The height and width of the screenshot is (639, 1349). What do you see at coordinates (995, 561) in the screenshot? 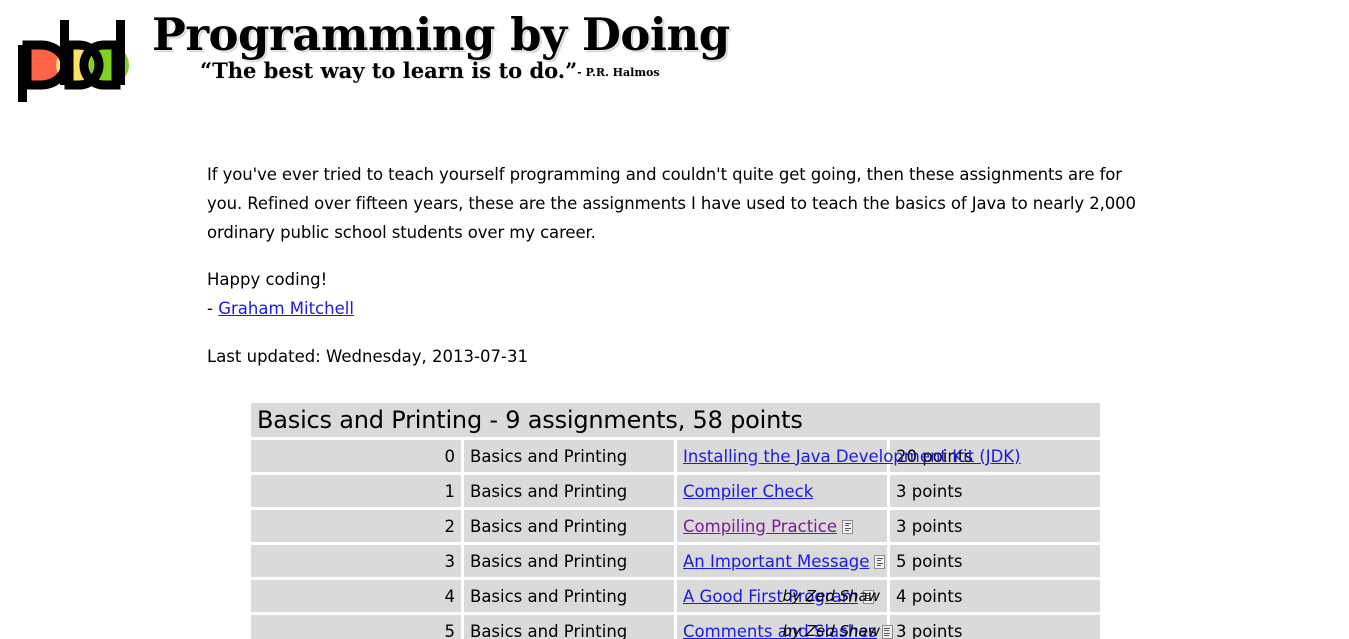
I see `row-points: 5 points` at bounding box center [995, 561].